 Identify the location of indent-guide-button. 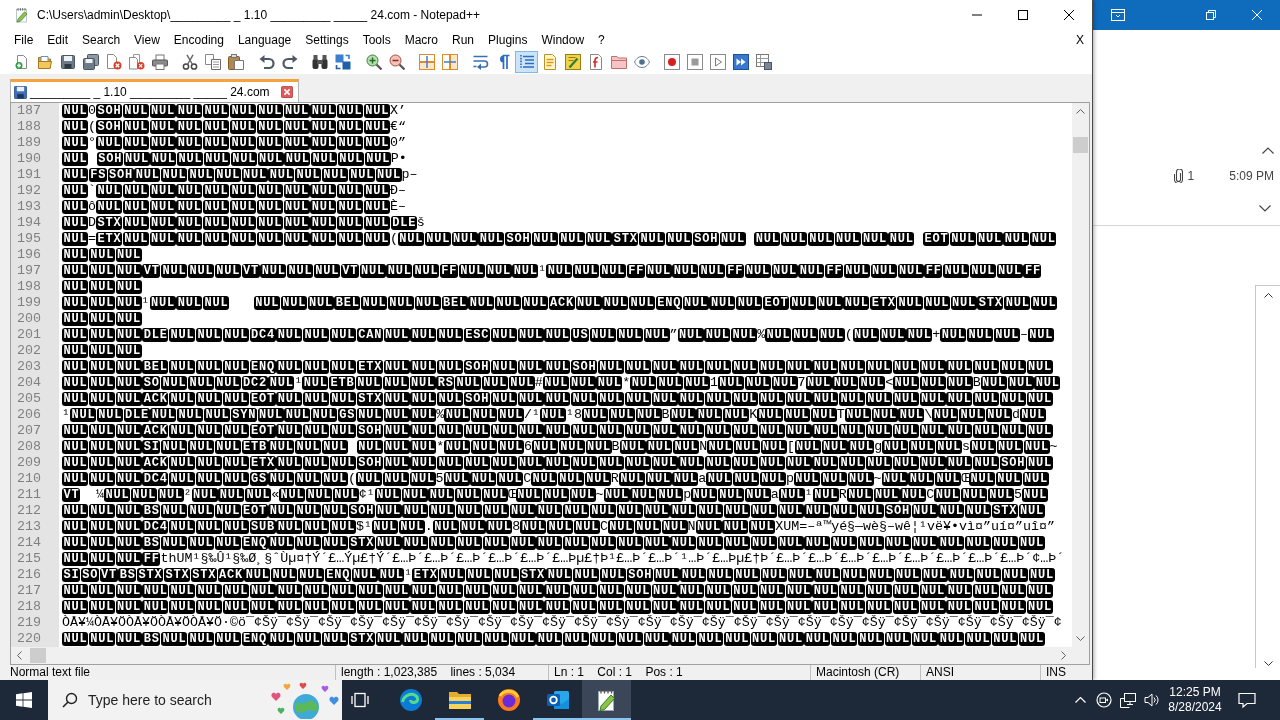
(526, 62).